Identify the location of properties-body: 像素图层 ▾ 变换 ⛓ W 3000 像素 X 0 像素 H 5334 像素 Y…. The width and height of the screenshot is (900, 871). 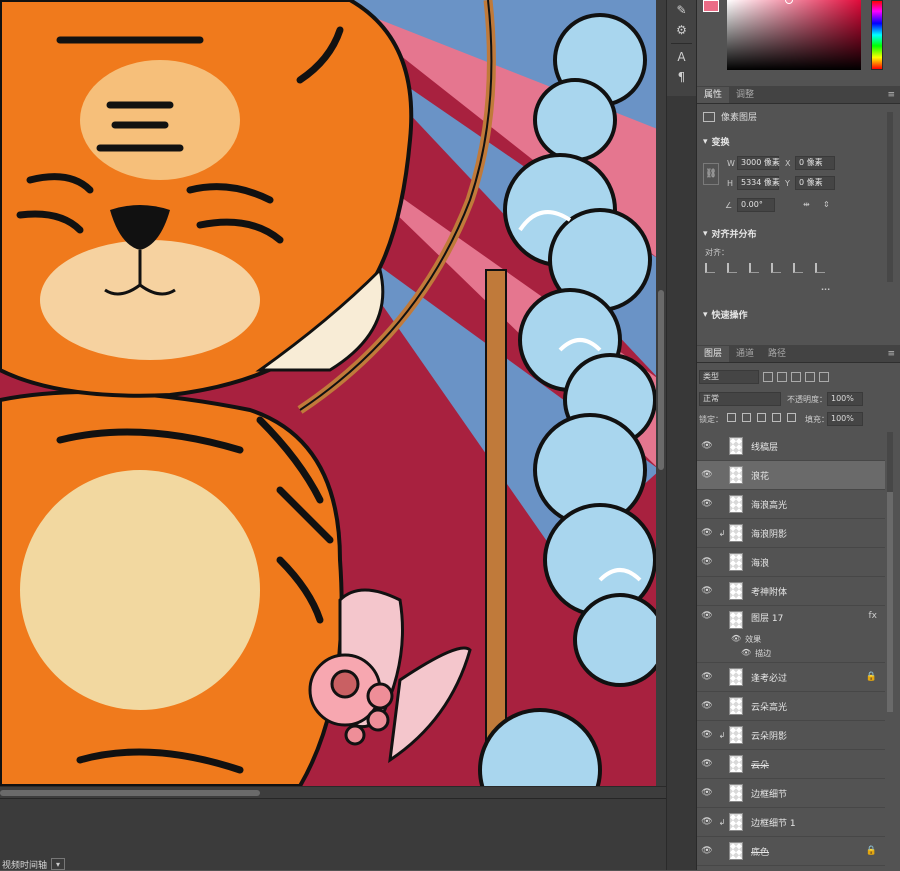
(798, 219).